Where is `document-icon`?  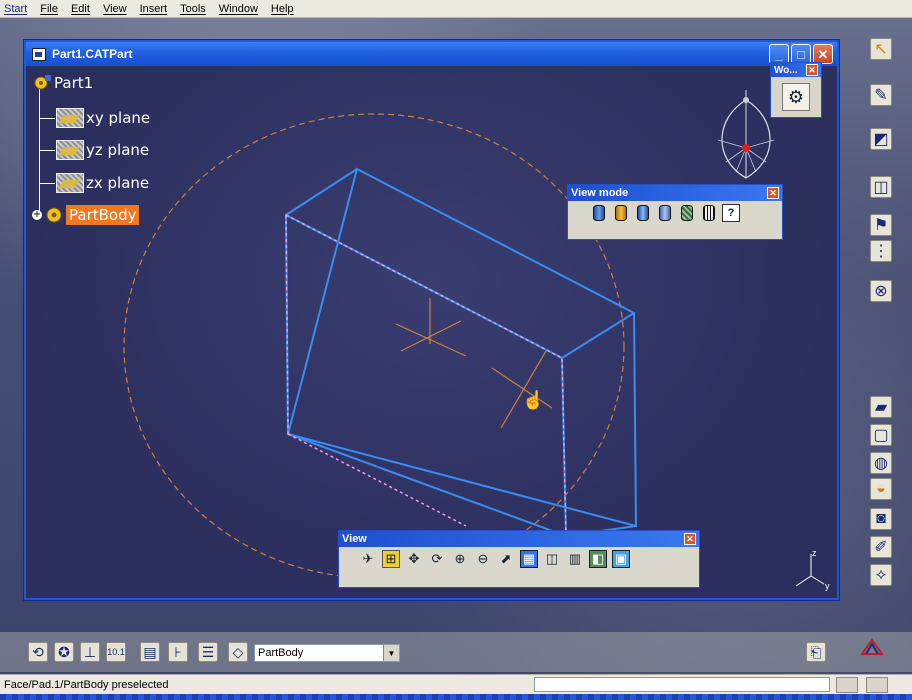 document-icon is located at coordinates (39, 54).